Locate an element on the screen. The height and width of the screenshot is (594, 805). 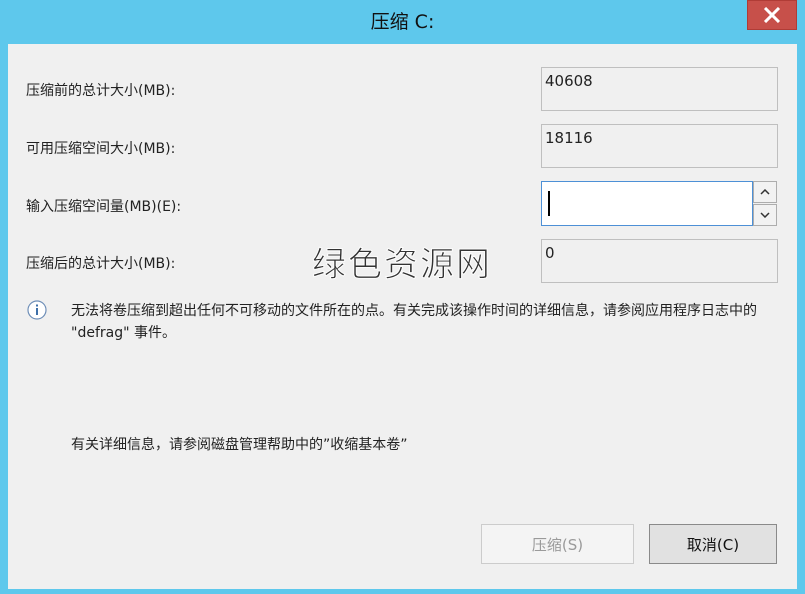
shrink-amount-input is located at coordinates (647, 203).